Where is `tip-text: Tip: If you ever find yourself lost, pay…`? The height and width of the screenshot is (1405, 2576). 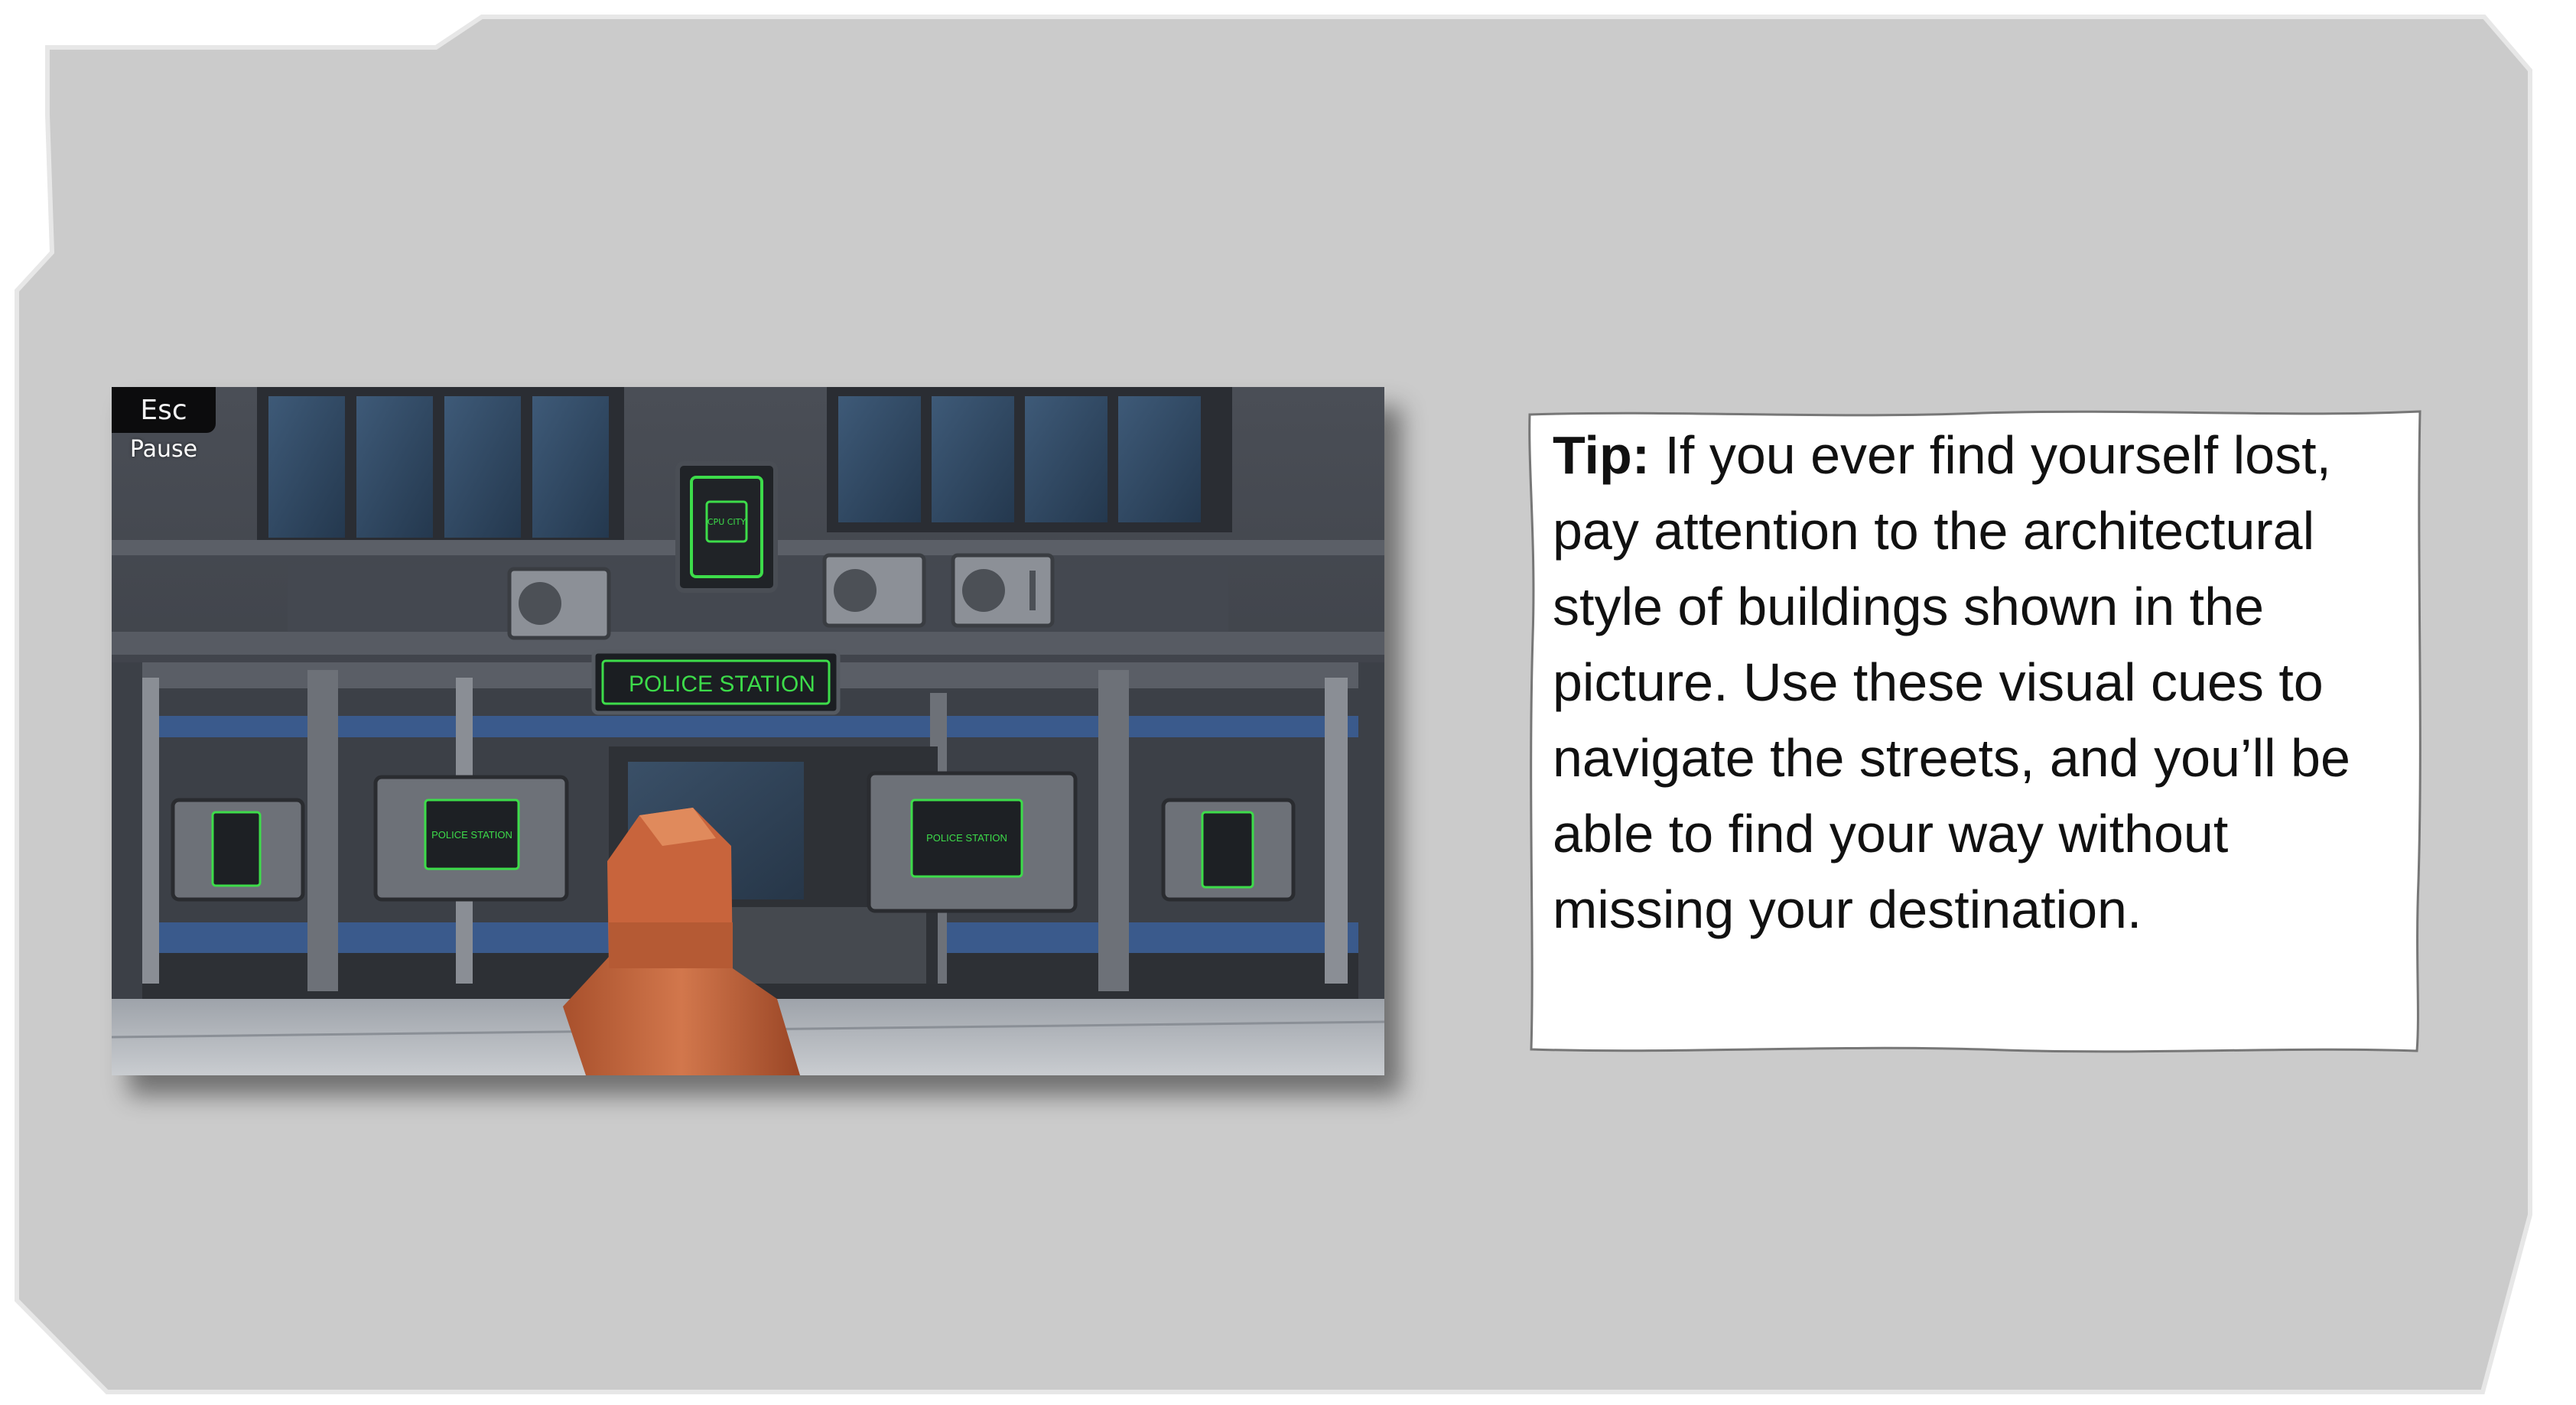 tip-text: Tip: If you ever find yourself lost, pay… is located at coordinates (1983, 683).